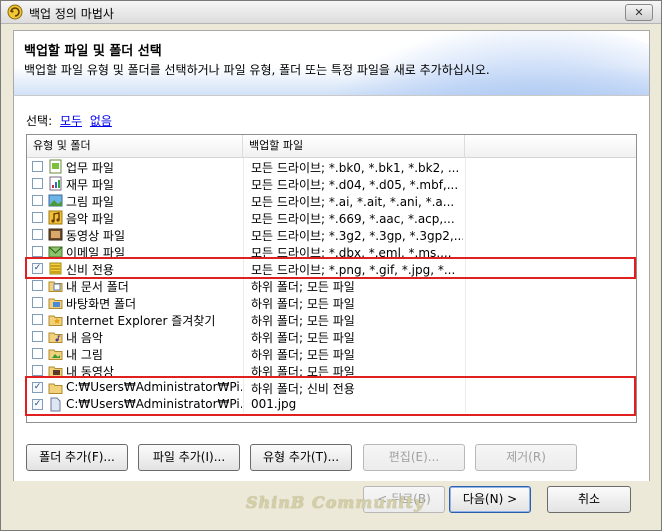 The image size is (662, 531). Describe the element at coordinates (490, 499) in the screenshot. I see `next-button: 다음(N) >` at that location.